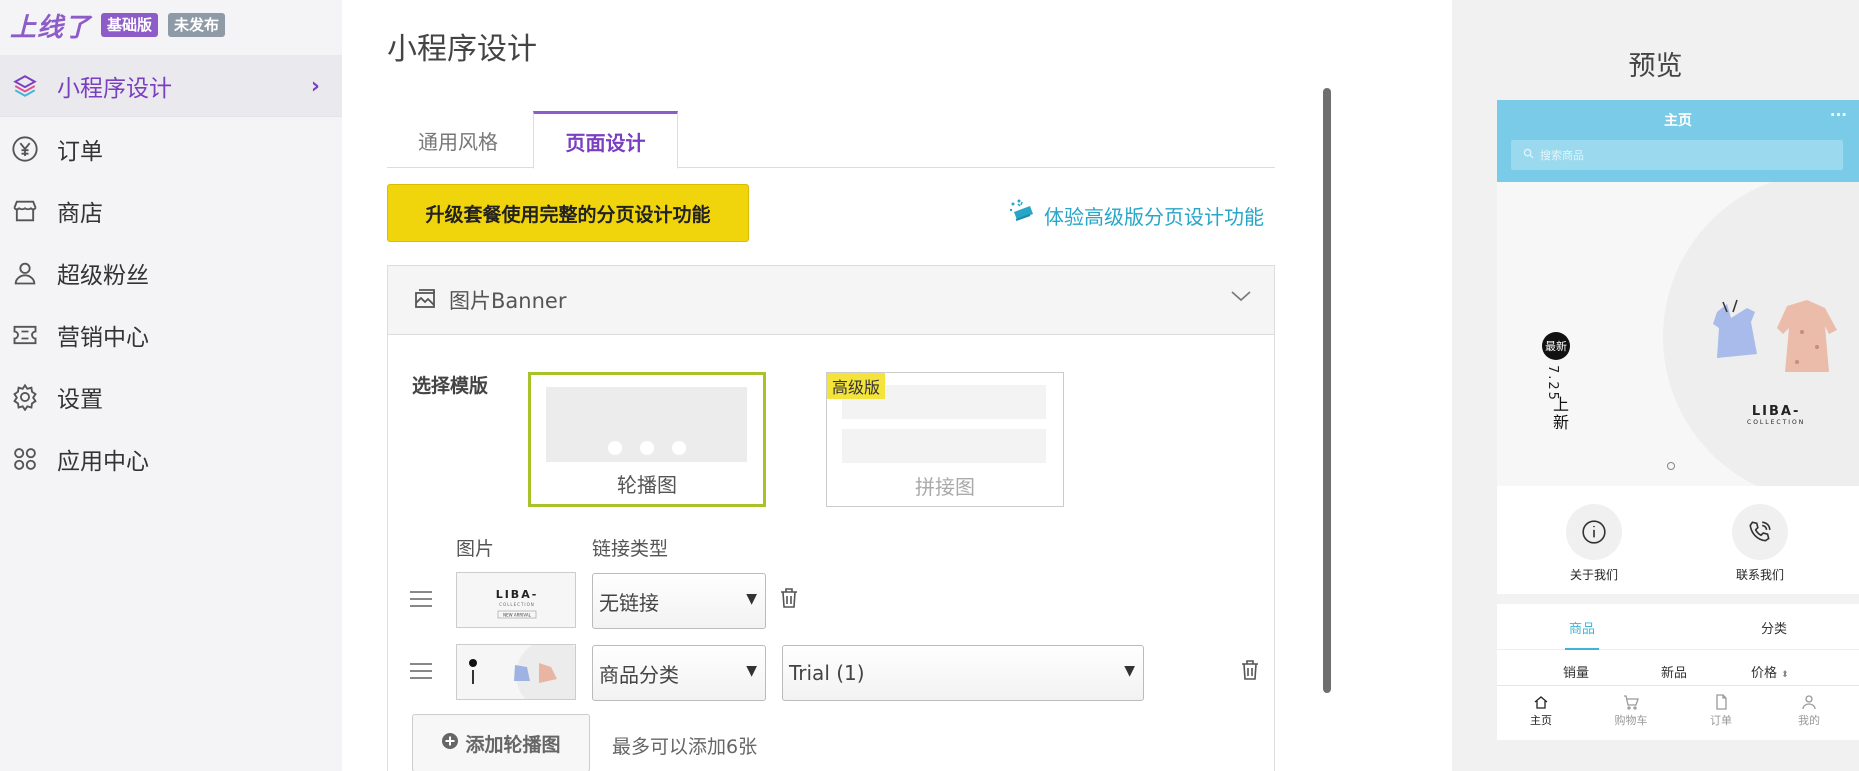 This screenshot has height=771, width=1859. What do you see at coordinates (171, 211) in the screenshot?
I see `sidebar-item-store: 商店` at bounding box center [171, 211].